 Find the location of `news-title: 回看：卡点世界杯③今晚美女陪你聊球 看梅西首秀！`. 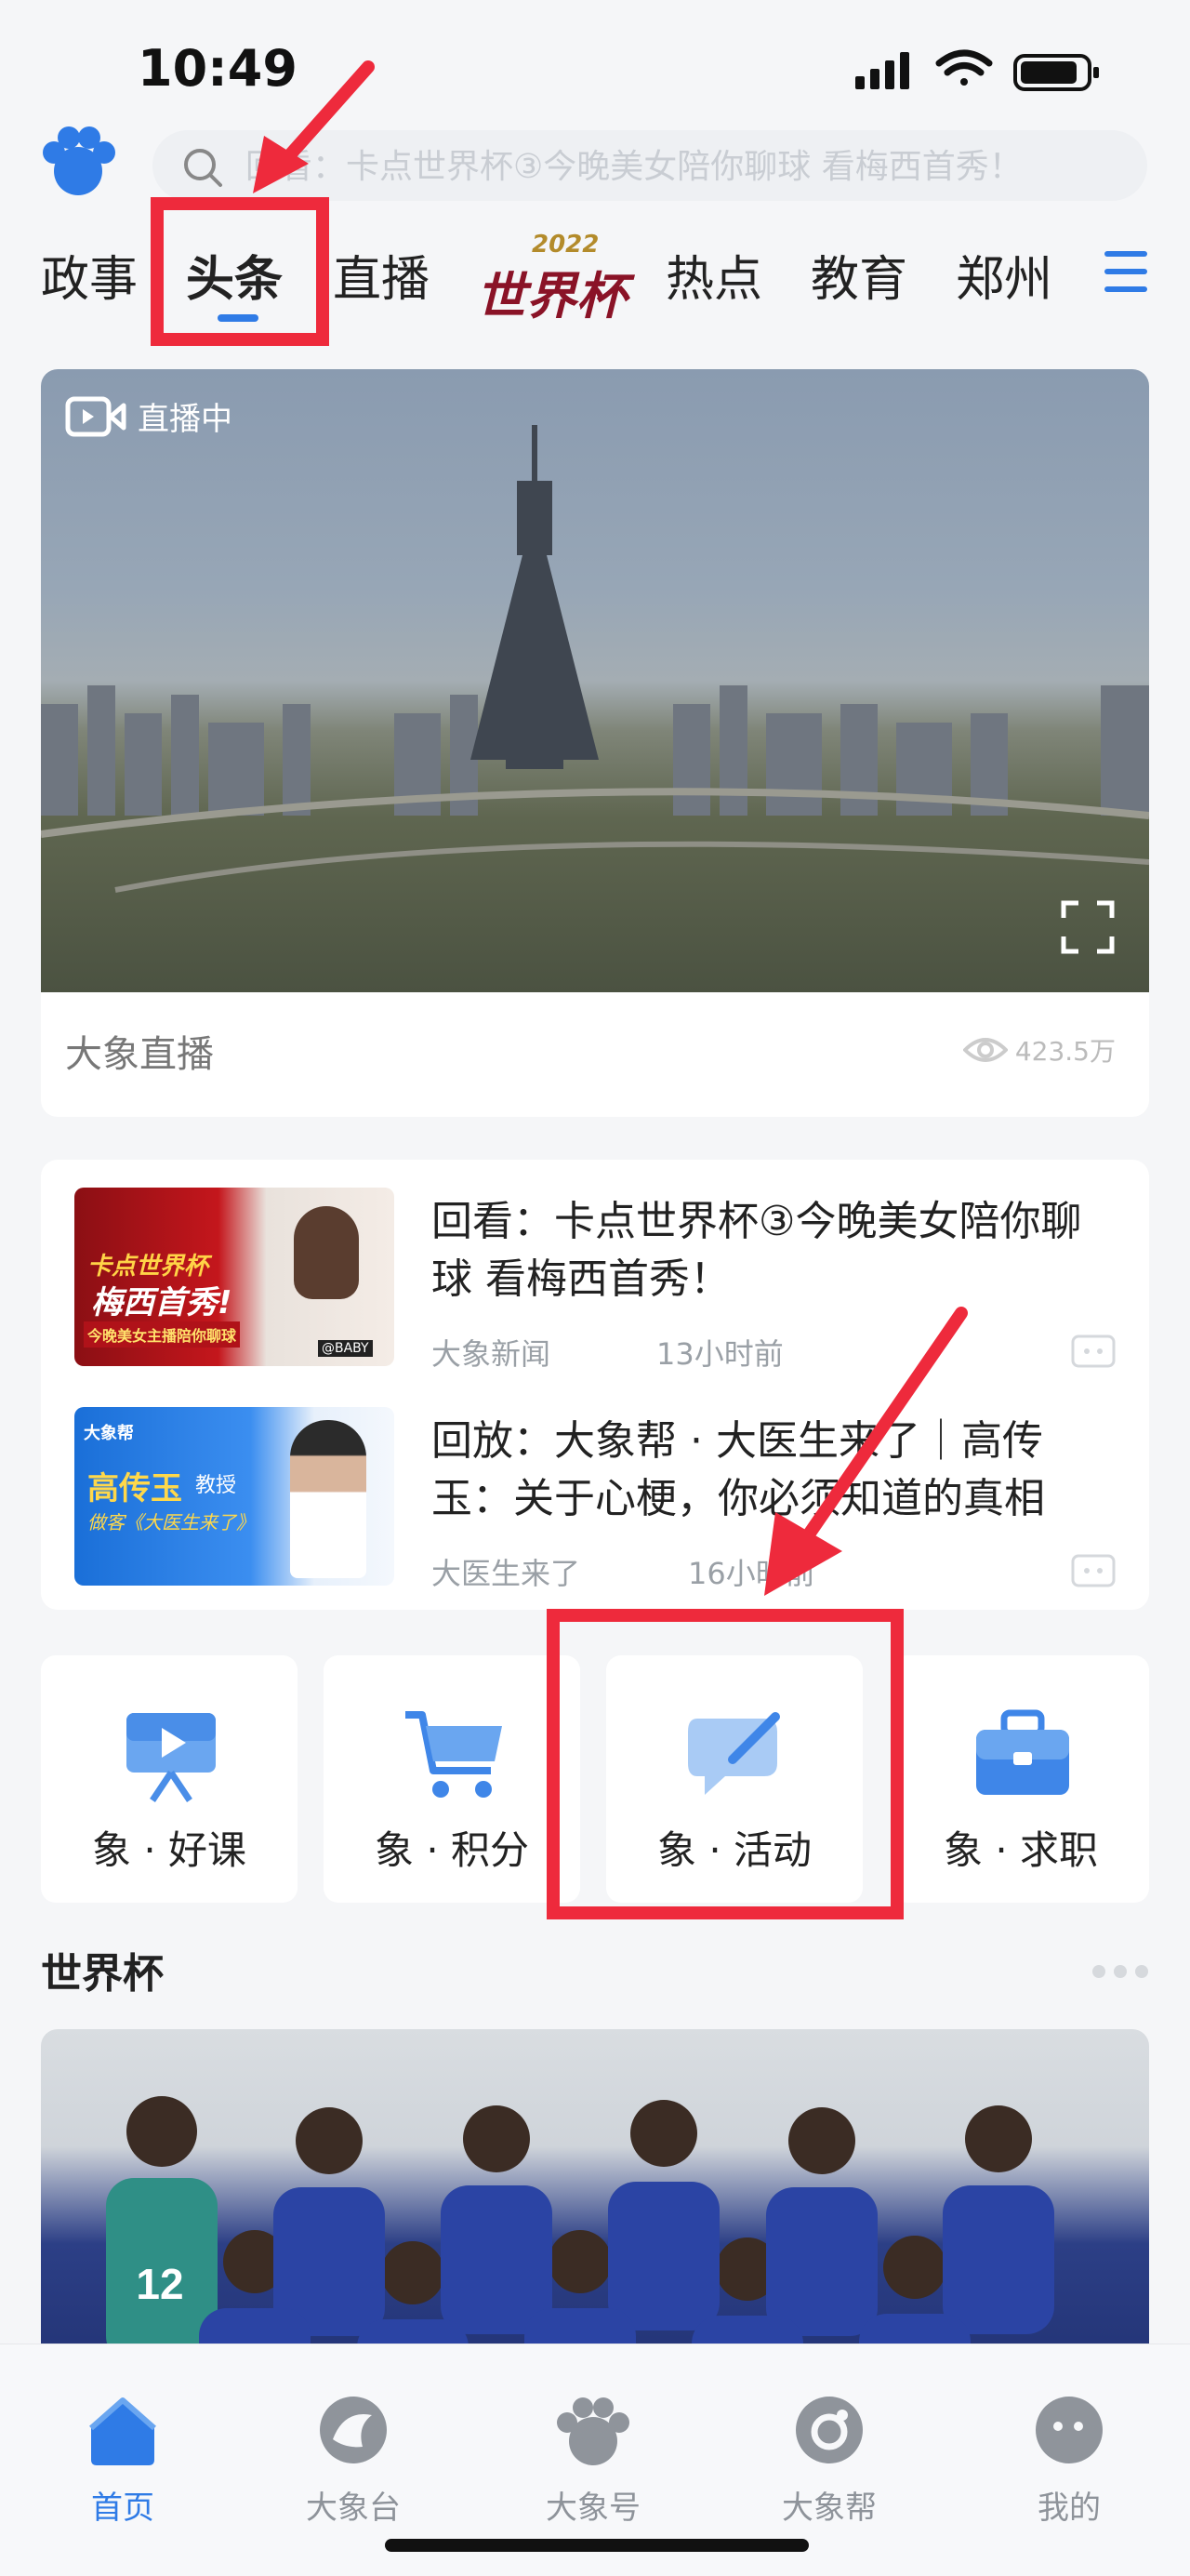

news-title: 回看：卡点世界杯③今晚美女陪你聊球 看梅西首秀！ is located at coordinates (756, 1250).